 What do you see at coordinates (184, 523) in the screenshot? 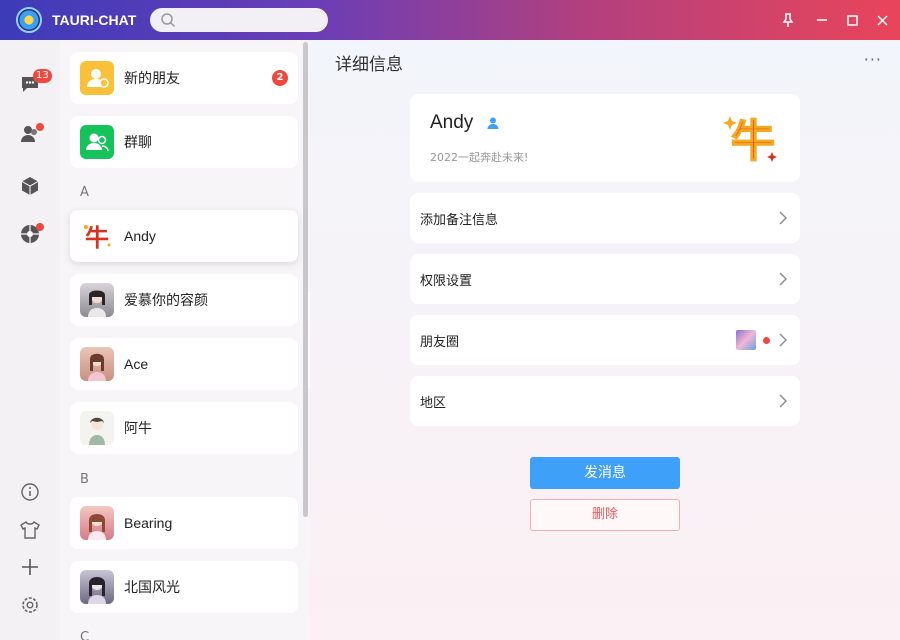
I see `contact-item: Bearing` at bounding box center [184, 523].